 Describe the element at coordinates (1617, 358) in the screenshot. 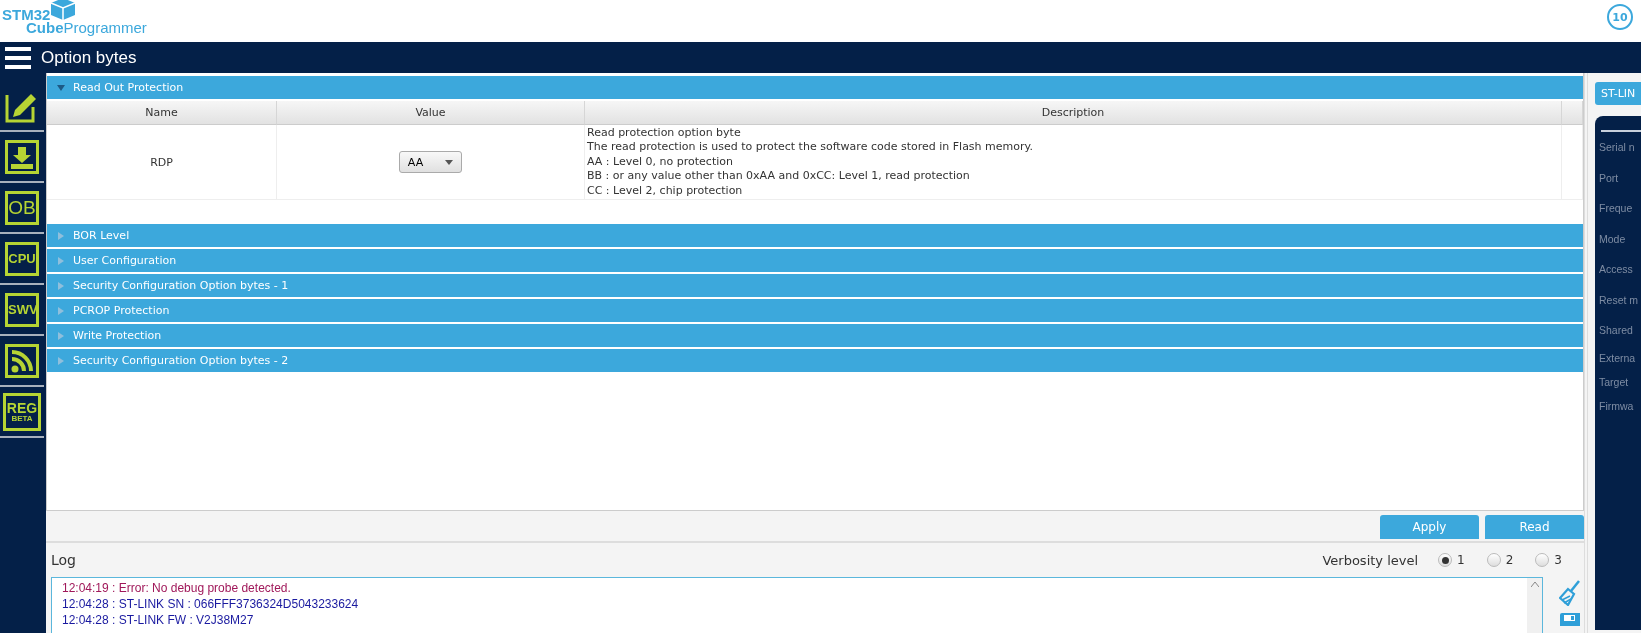

I see `field-label: Externa` at that location.